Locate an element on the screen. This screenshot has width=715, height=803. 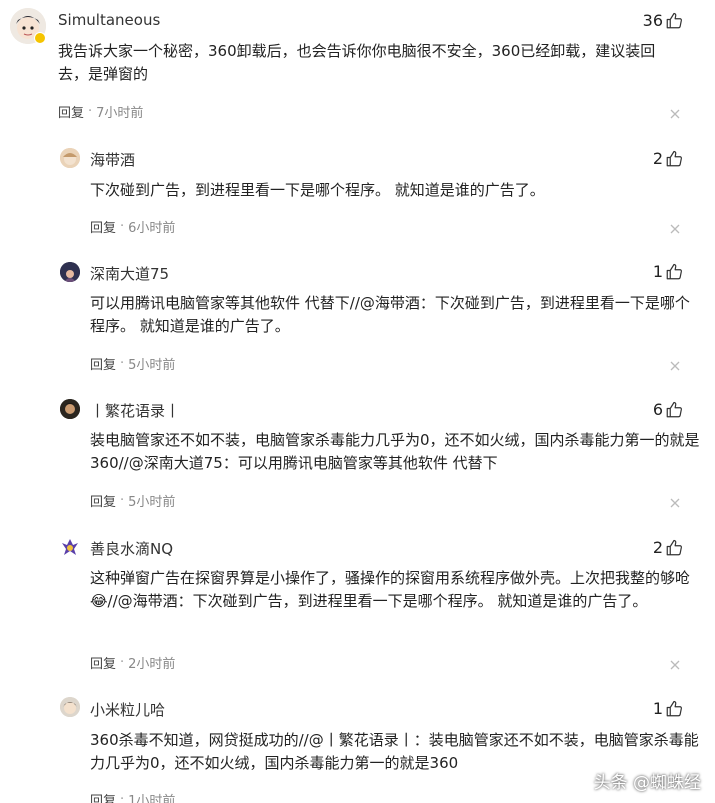
comment-author: 深南大道75 is located at coordinates (129, 273).